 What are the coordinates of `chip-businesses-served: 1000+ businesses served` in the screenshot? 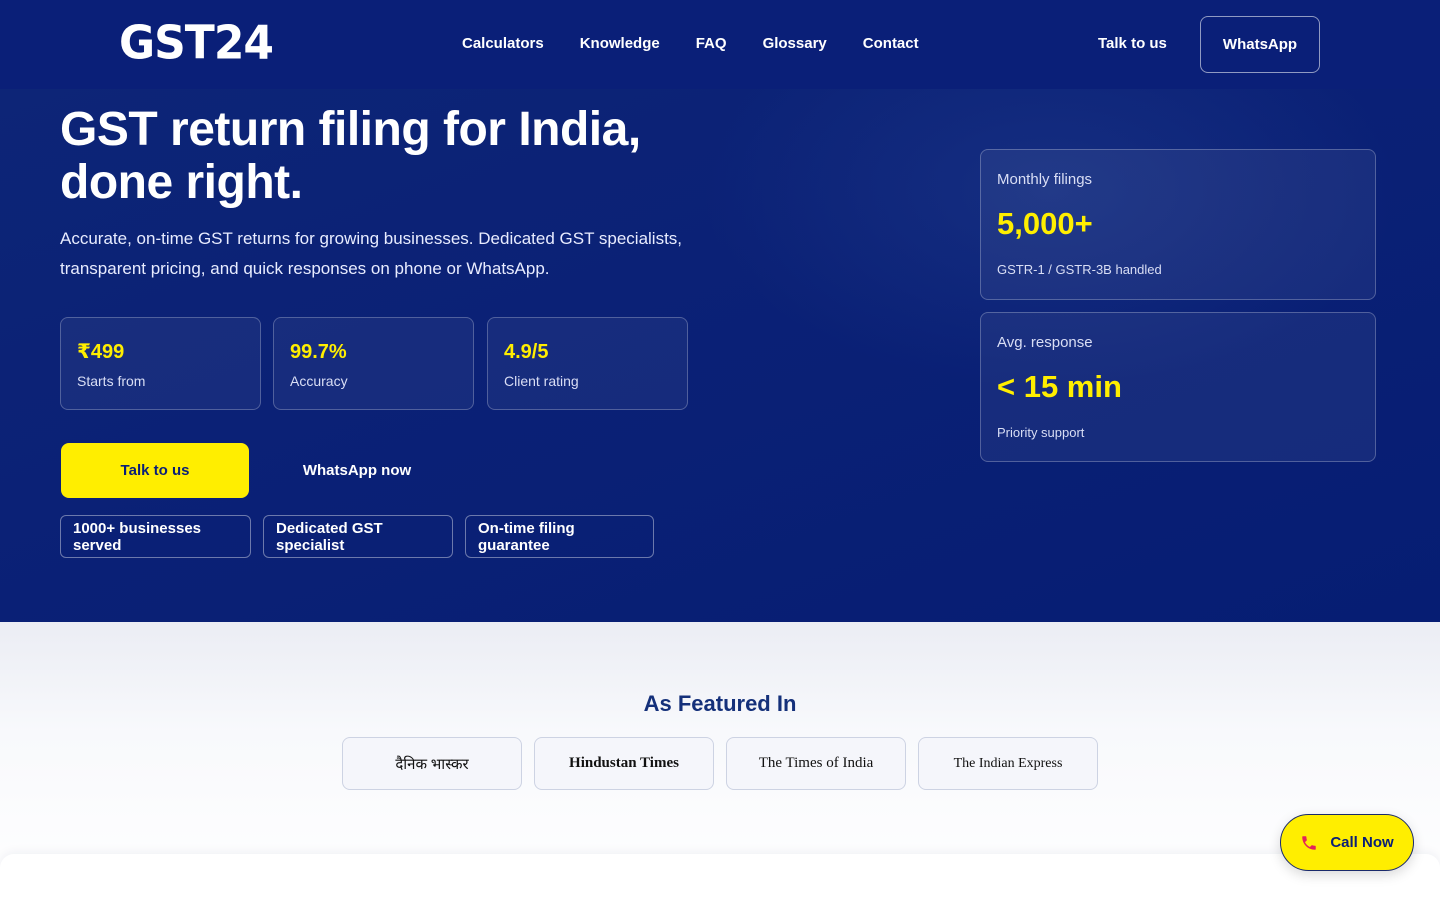 It's located at (155, 536).